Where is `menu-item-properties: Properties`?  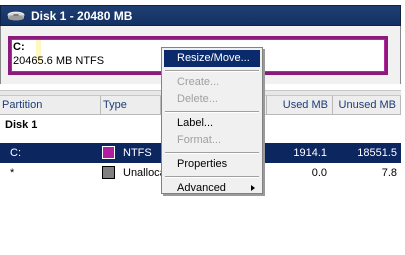
menu-item-properties: Properties is located at coordinates (212, 164).